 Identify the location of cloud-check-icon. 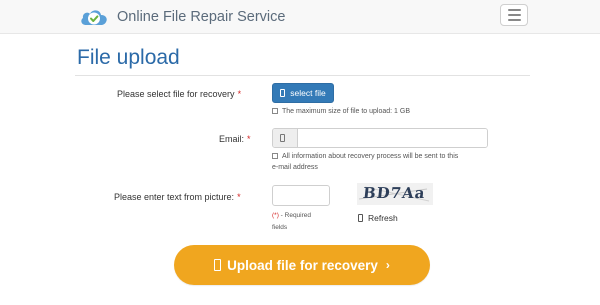
(94, 17).